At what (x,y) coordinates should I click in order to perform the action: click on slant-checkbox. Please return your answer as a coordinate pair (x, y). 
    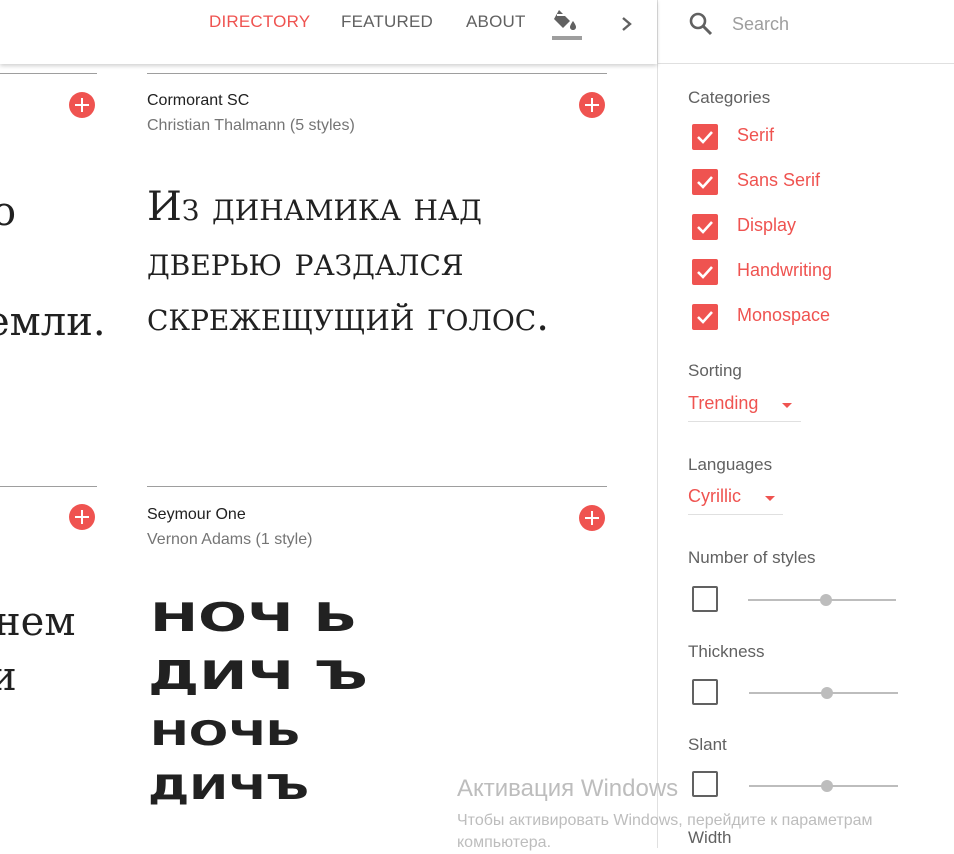
    Looking at the image, I should click on (705, 784).